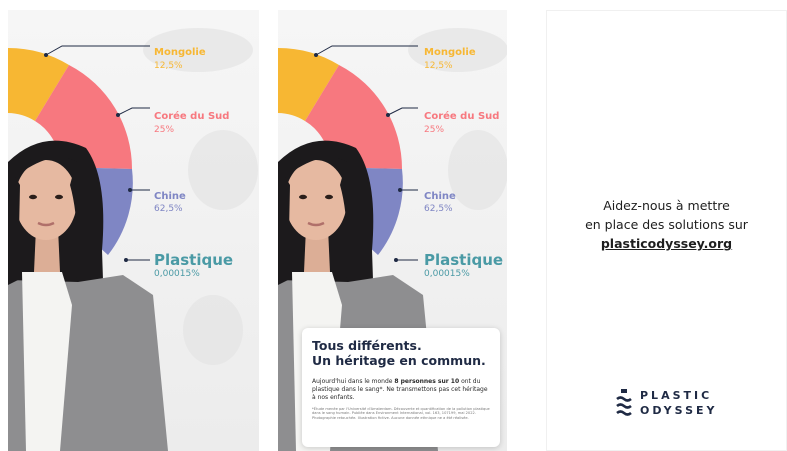  What do you see at coordinates (666, 224) in the screenshot?
I see `cta-line2: en place des solutions sur` at bounding box center [666, 224].